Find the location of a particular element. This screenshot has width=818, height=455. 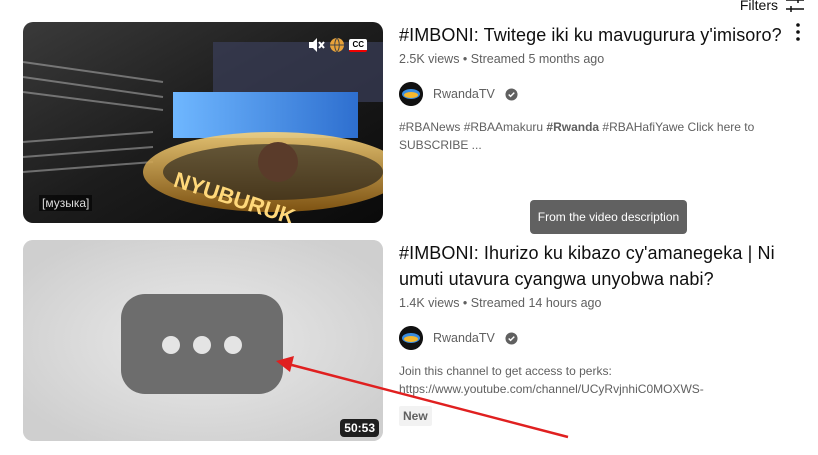

filters-label: Filters is located at coordinates (758, 6).